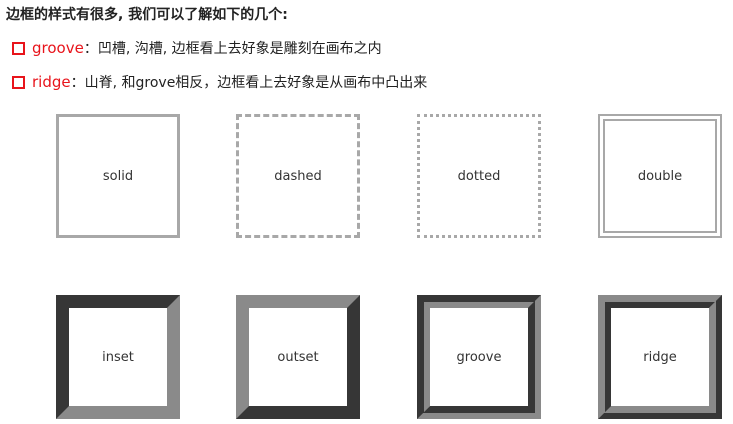 This screenshot has height=424, width=733. I want to click on border-demo-label: dotted, so click(479, 176).